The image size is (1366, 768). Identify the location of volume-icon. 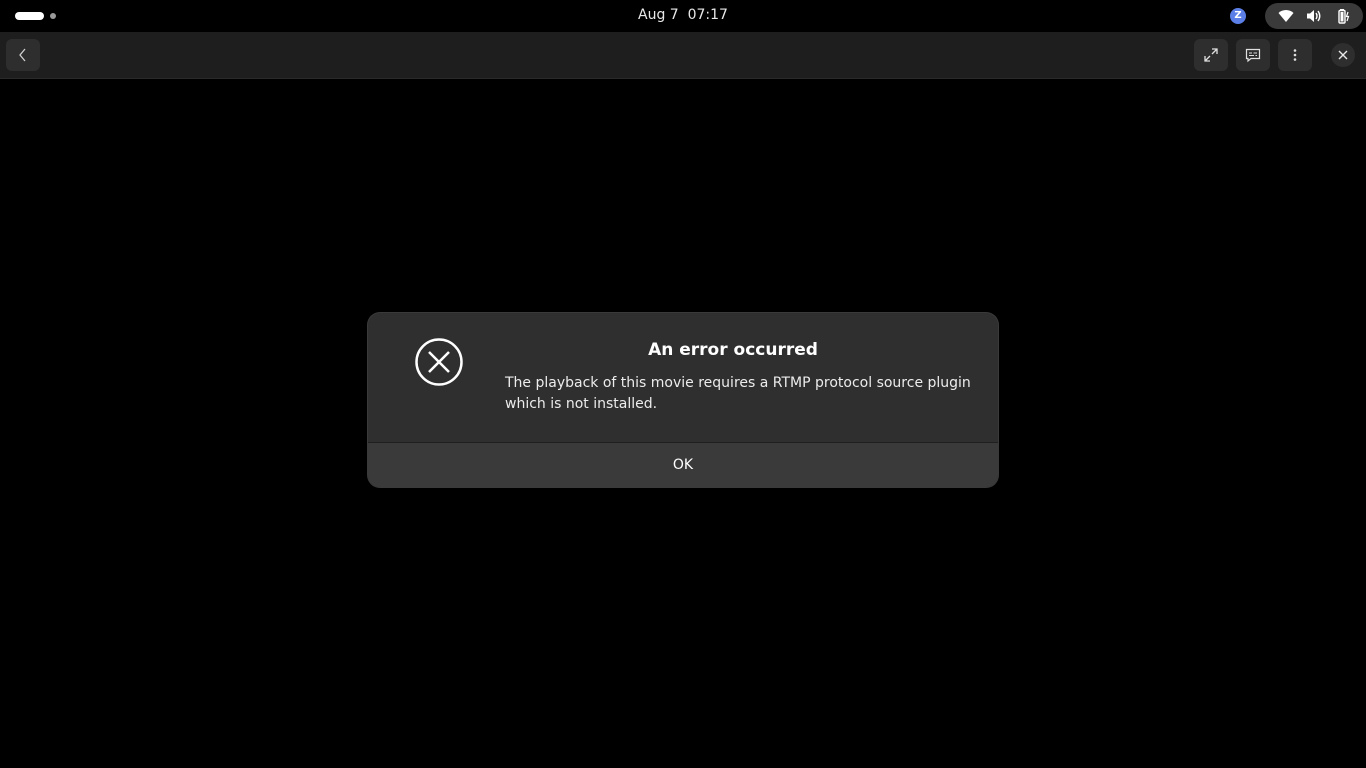
(1314, 16).